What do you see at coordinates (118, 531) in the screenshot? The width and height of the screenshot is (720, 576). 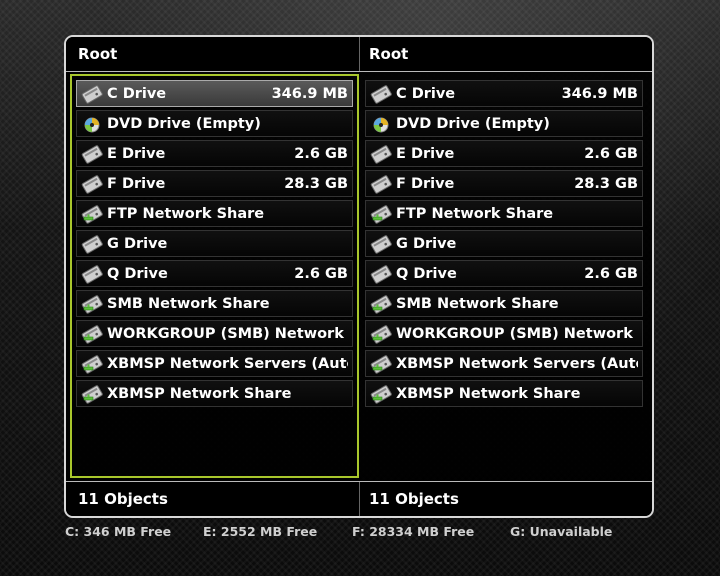 I see `status-free-c: C: 346 MB Free` at bounding box center [118, 531].